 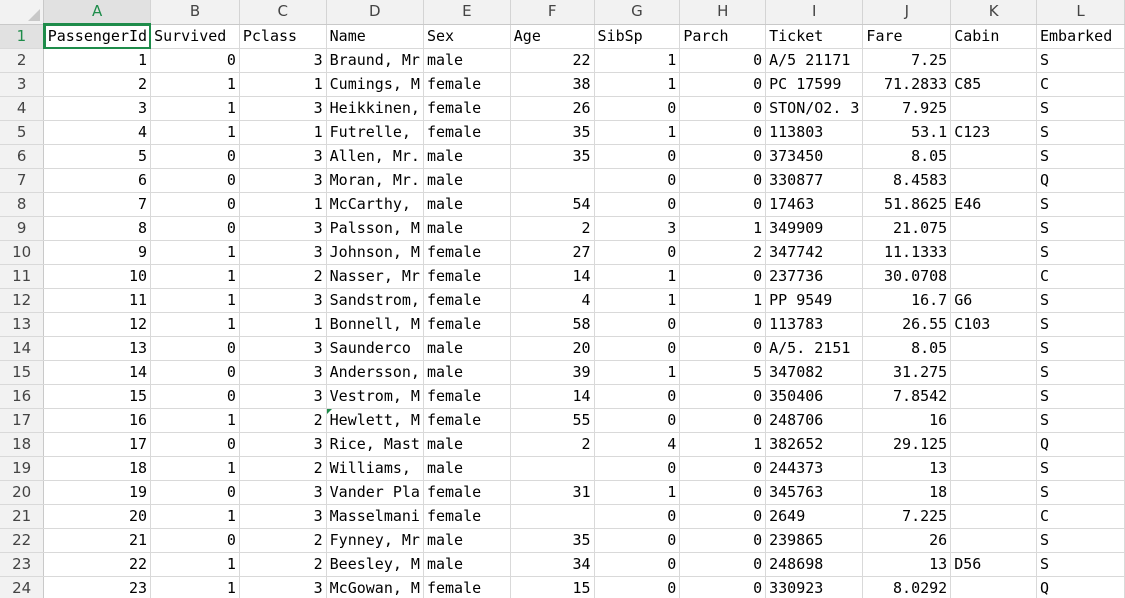 What do you see at coordinates (1080, 156) in the screenshot?
I see `cell-l6: S` at bounding box center [1080, 156].